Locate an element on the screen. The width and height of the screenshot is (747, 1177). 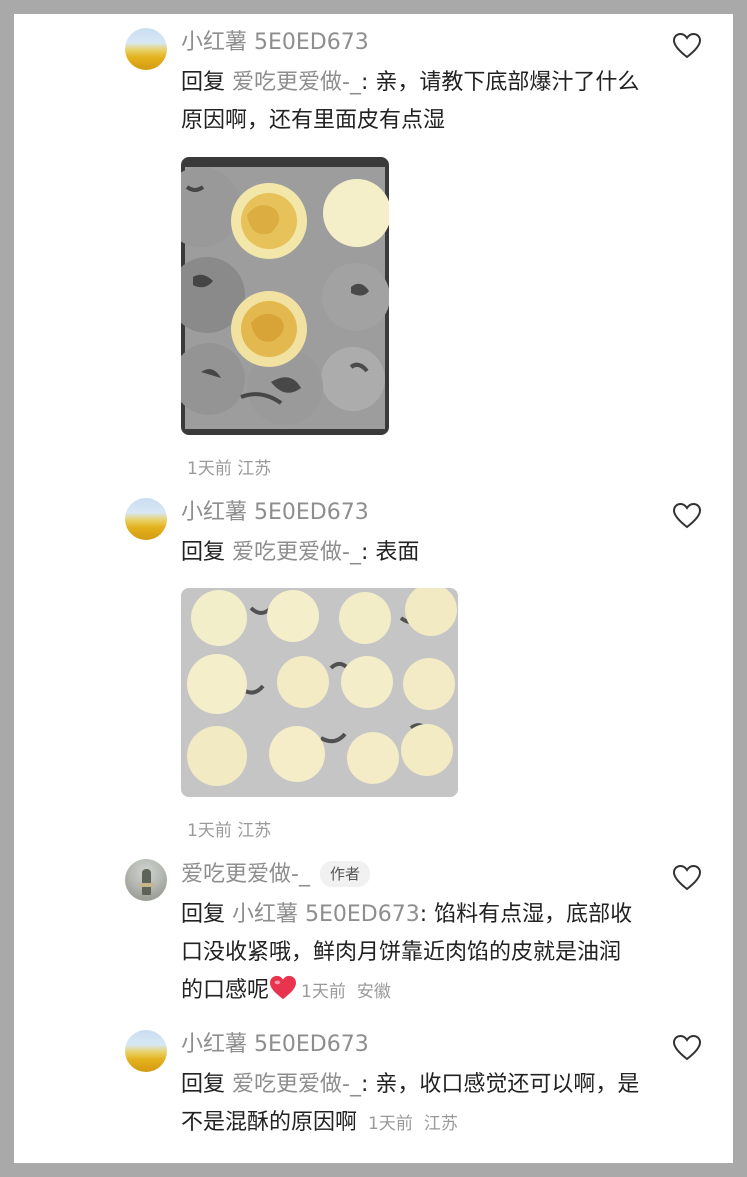
comment-body: 回复 爱吃更爱做-_: 亲，请教下底部爆汁了什么原因啊，还有里面皮有点湿 is located at coordinates (411, 102).